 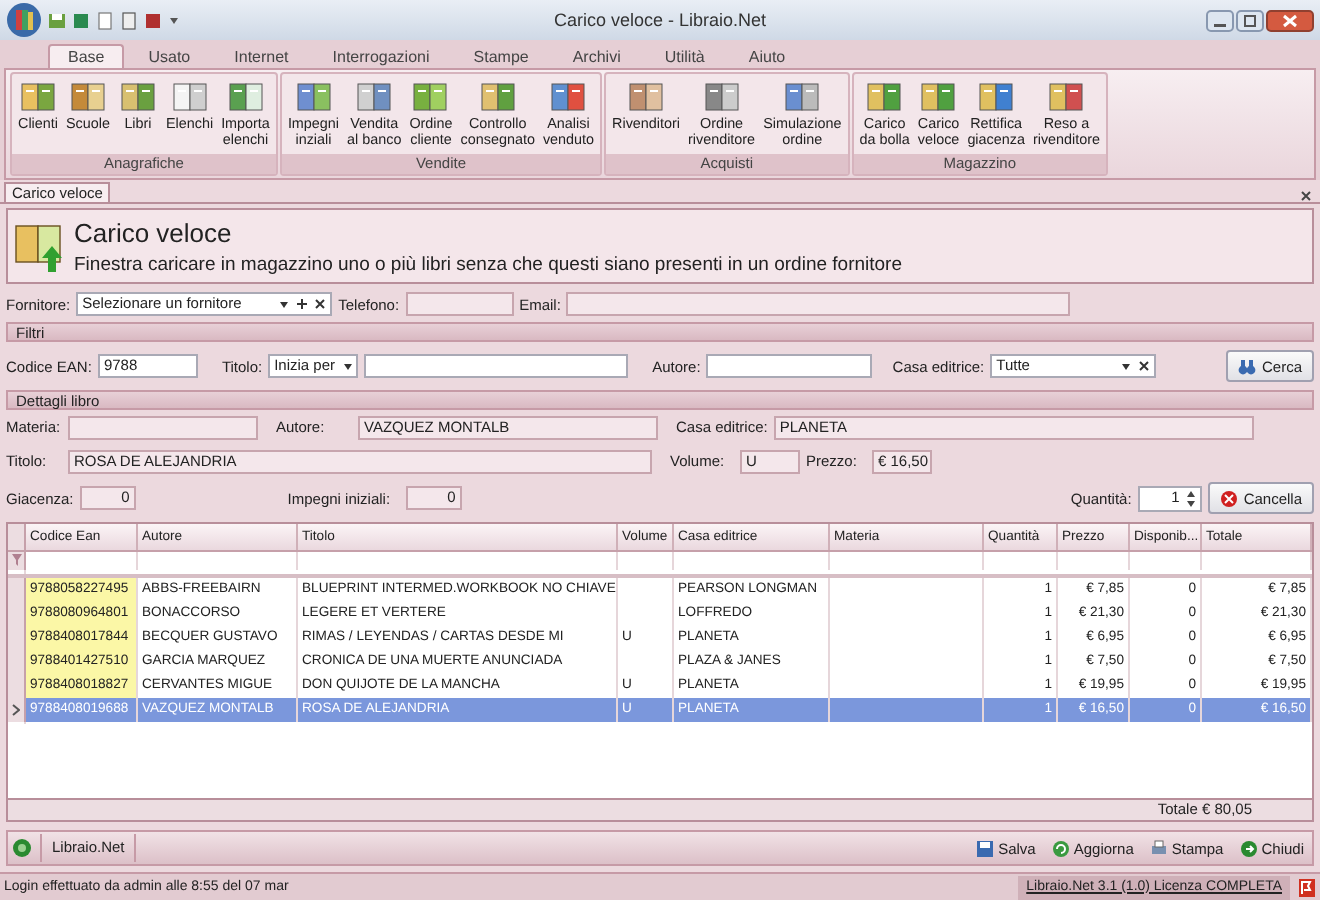 What do you see at coordinates (596, 56) in the screenshot?
I see `ribbon-tab: Archivi` at bounding box center [596, 56].